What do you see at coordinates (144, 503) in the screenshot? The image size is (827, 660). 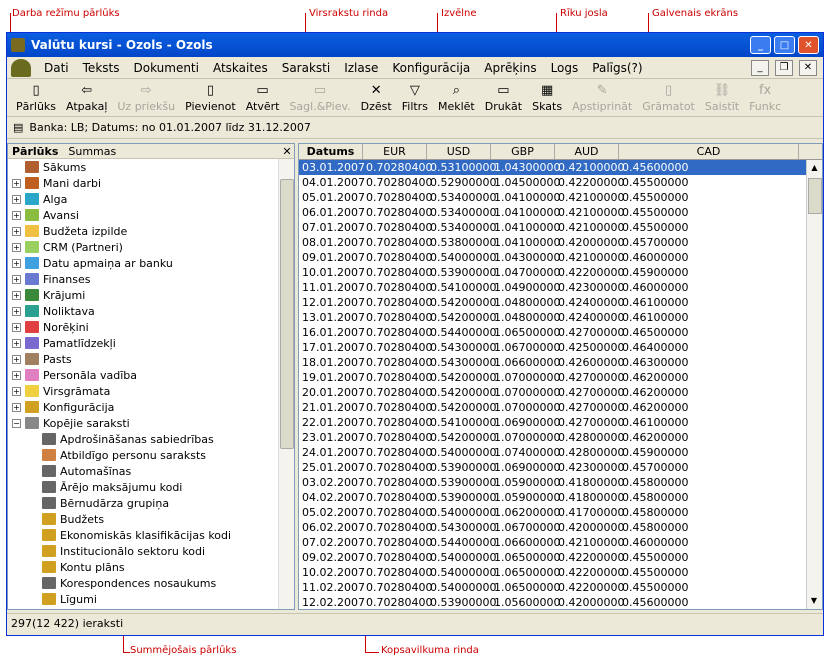 I see `tree-item: Bērnudārza grupiņa` at bounding box center [144, 503].